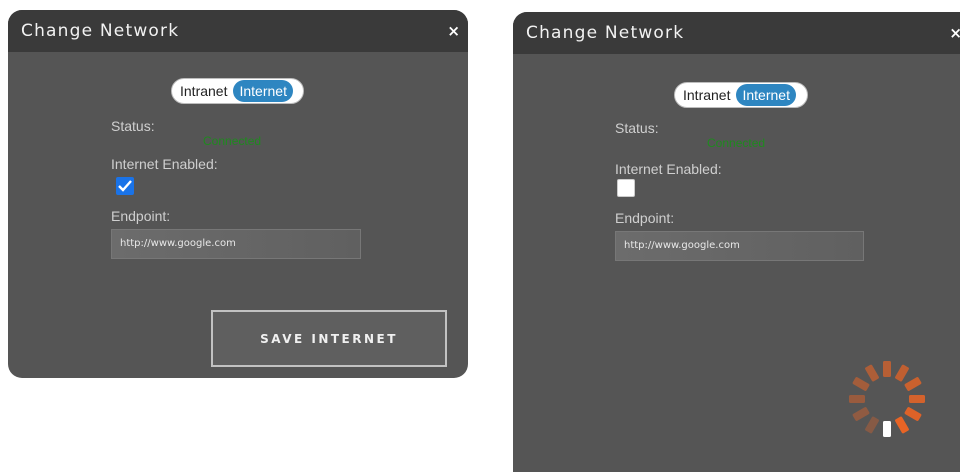 This screenshot has width=960, height=472. I want to click on save-internet-button: SAVE INTERNET, so click(329, 338).